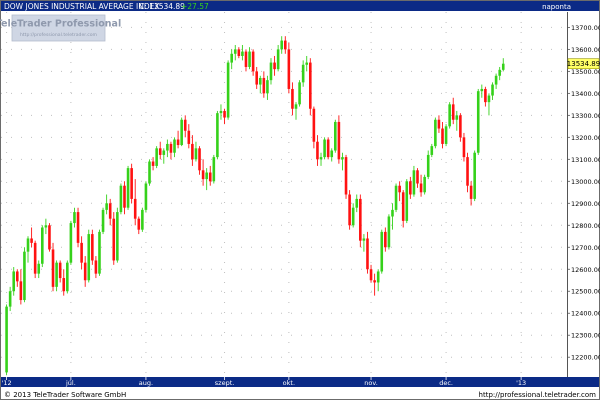  Describe the element at coordinates (289, 383) in the screenshot. I see `x-tick-label: okt.` at that location.